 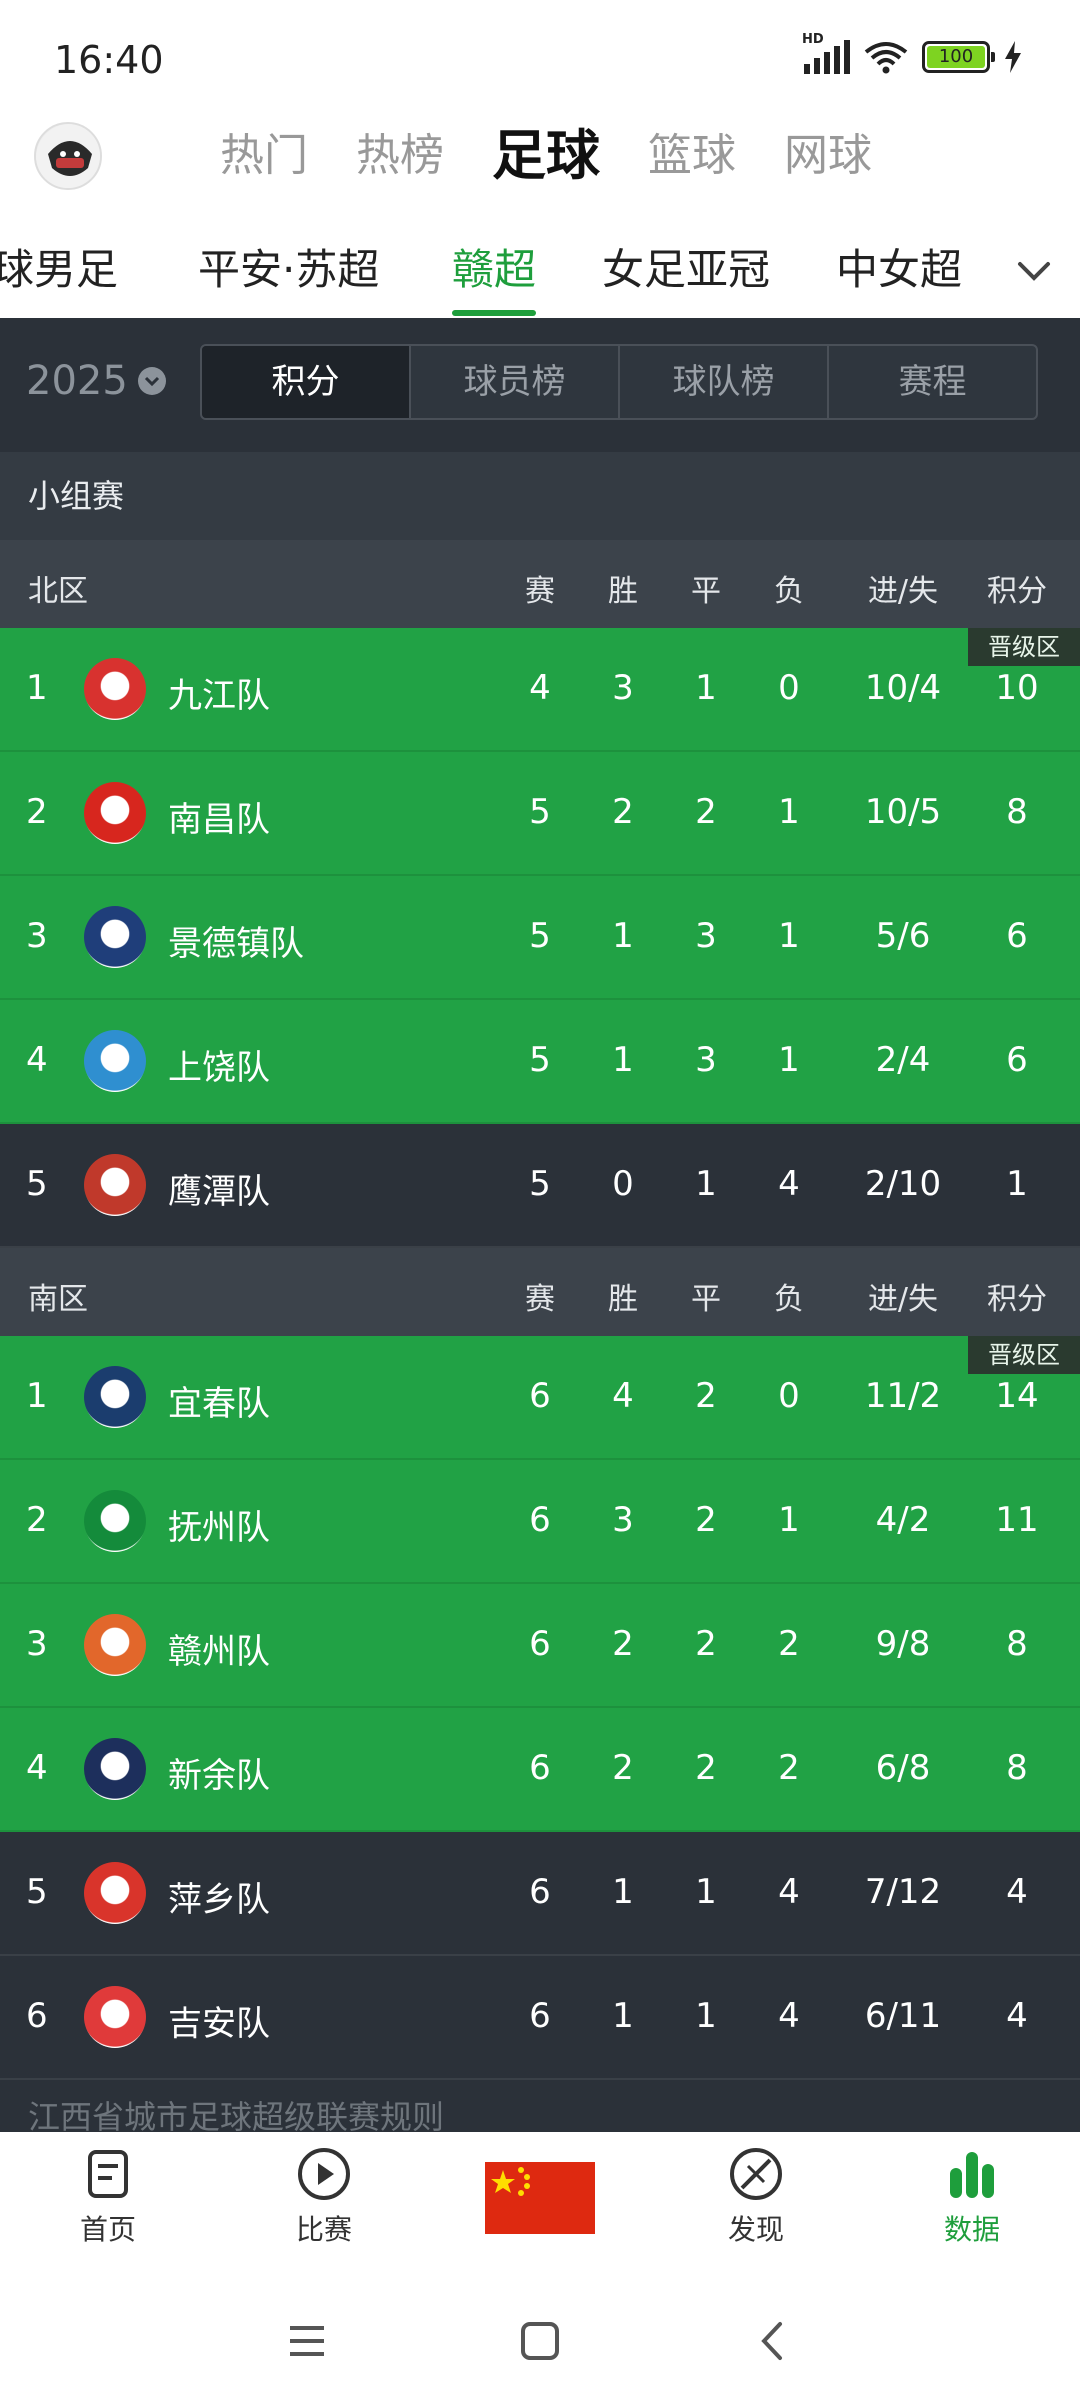 I want to click on segment-standings: 积分, so click(x=306, y=382).